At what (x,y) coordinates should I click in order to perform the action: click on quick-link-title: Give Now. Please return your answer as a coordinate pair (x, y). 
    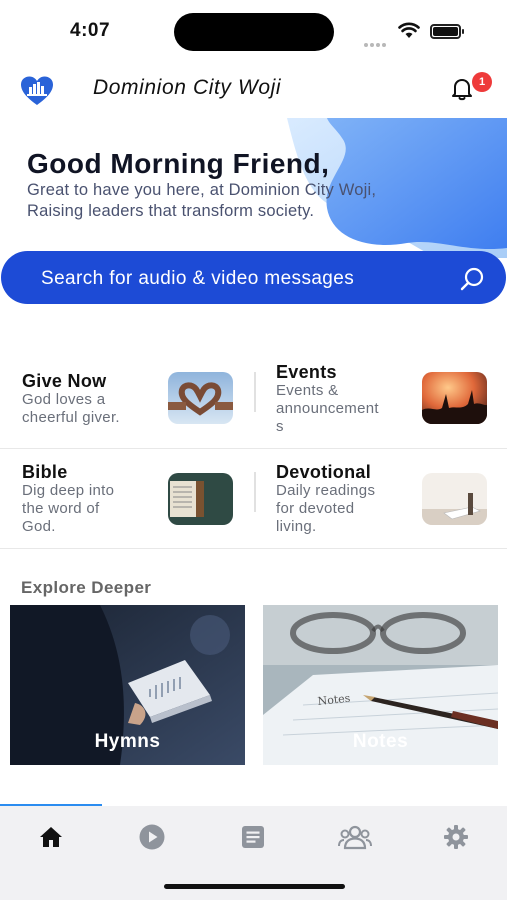
    Looking at the image, I should click on (64, 381).